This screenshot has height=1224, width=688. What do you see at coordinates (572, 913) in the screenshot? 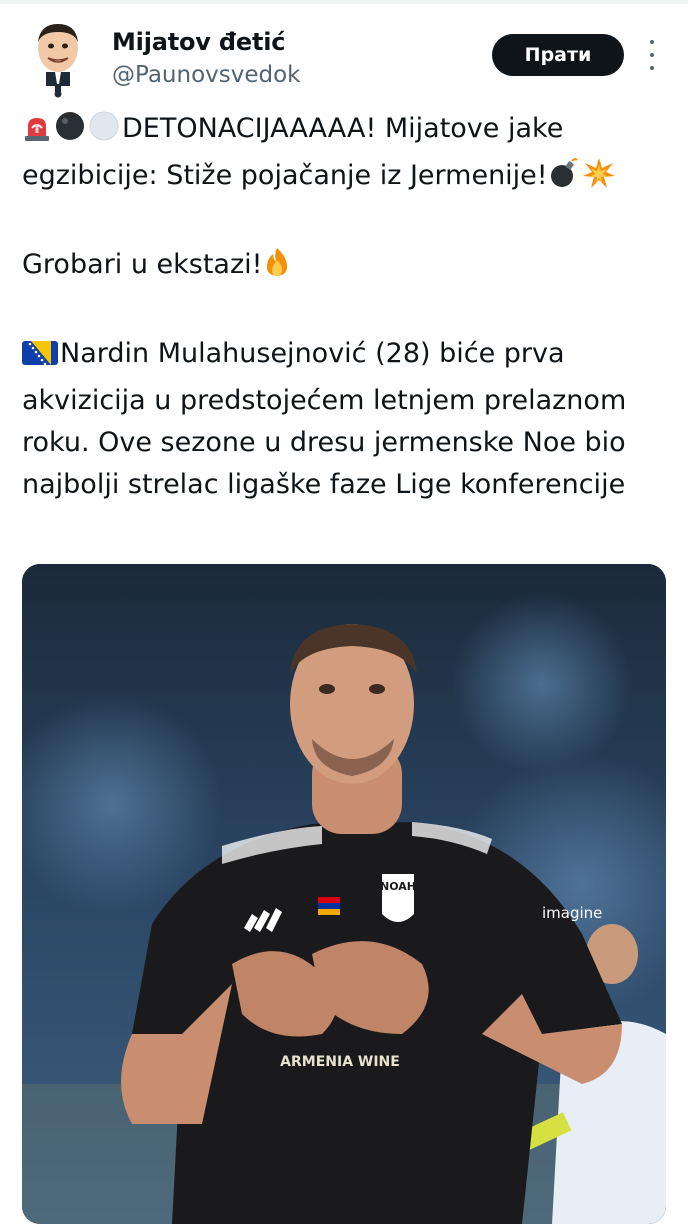
I see `sponsor-brand: imagine` at bounding box center [572, 913].